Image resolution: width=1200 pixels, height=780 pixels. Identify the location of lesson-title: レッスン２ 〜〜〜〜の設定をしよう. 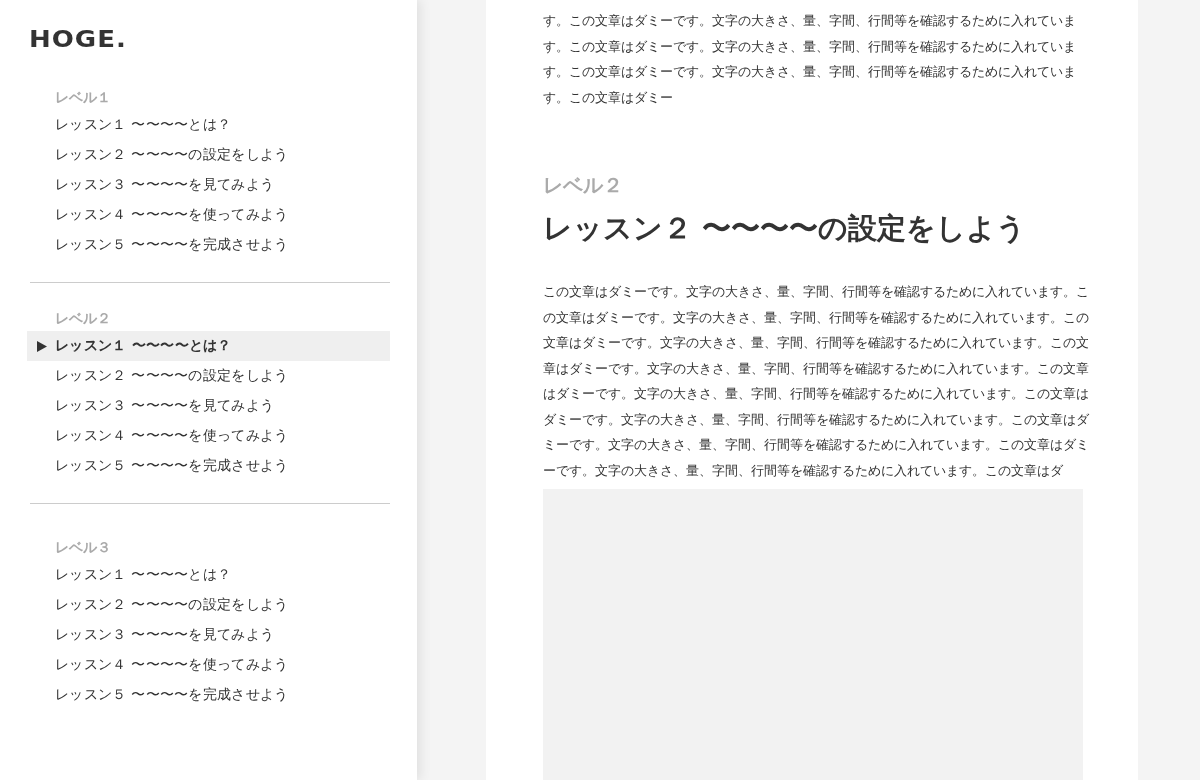
(785, 228).